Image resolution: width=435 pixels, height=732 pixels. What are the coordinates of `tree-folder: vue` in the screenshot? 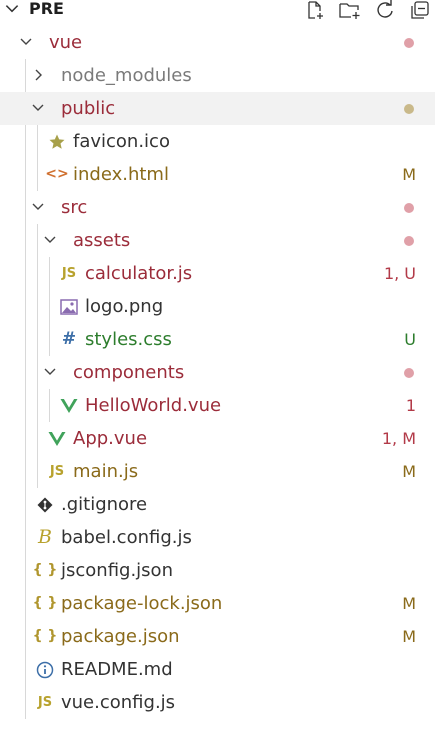 It's located at (217, 42).